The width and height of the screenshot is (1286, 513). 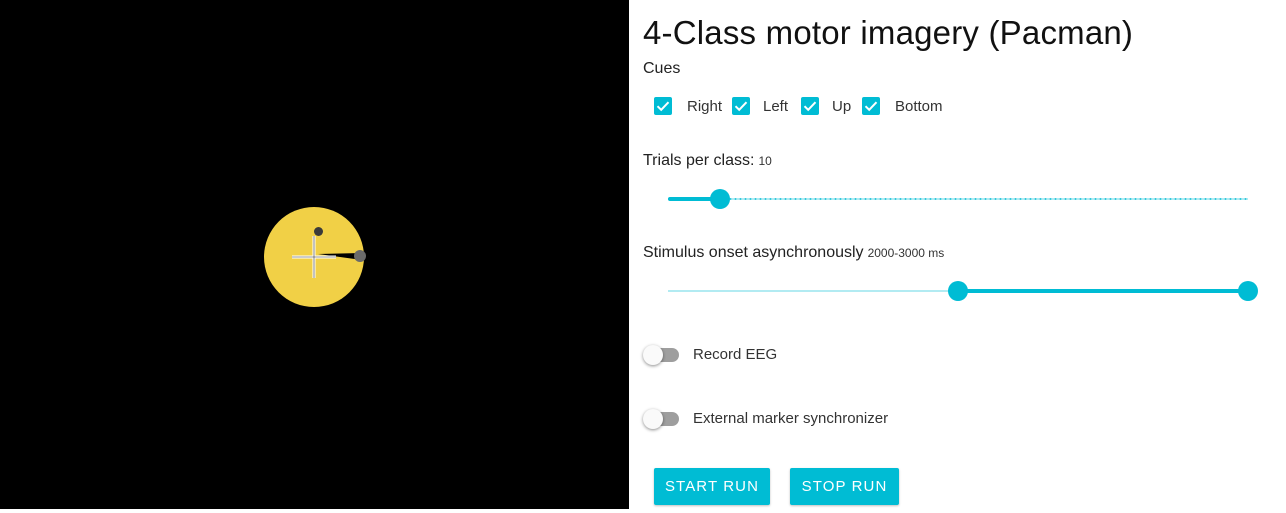 I want to click on record-eeg-toggle-thumb, so click(x=653, y=355).